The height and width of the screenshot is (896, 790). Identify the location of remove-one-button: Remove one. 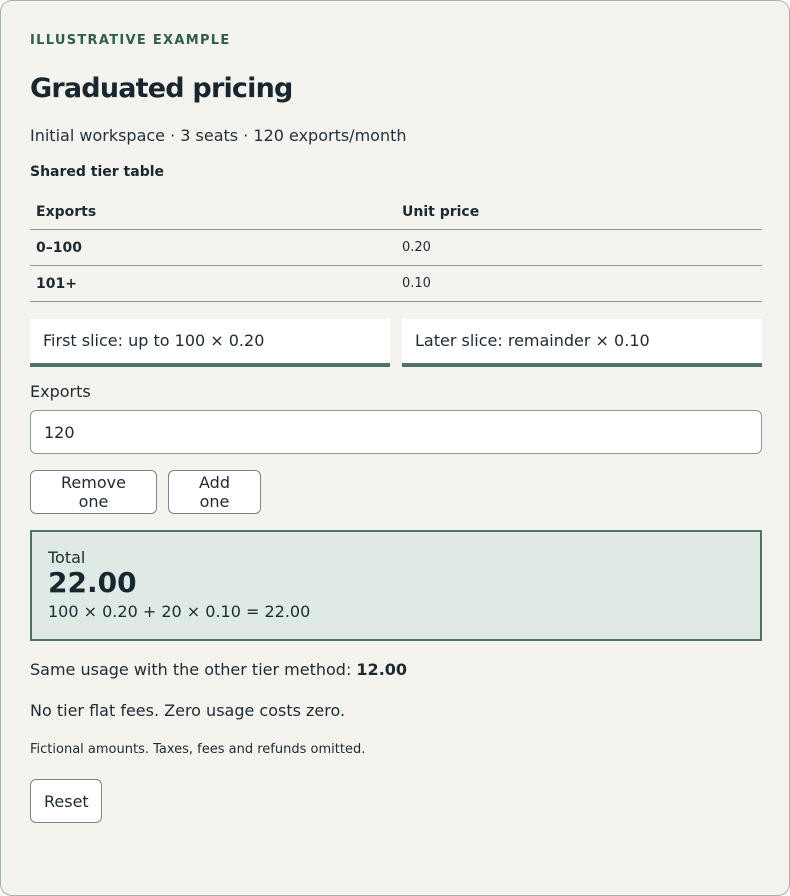
(93, 492).